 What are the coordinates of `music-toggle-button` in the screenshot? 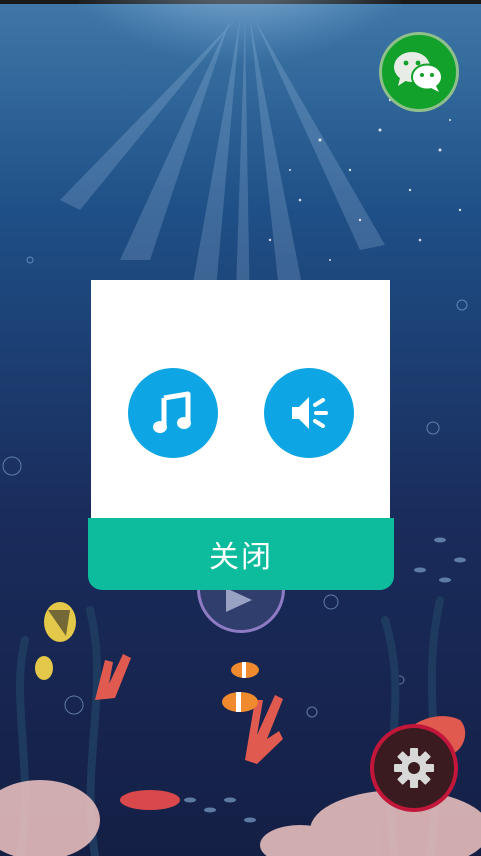 It's located at (173, 413).